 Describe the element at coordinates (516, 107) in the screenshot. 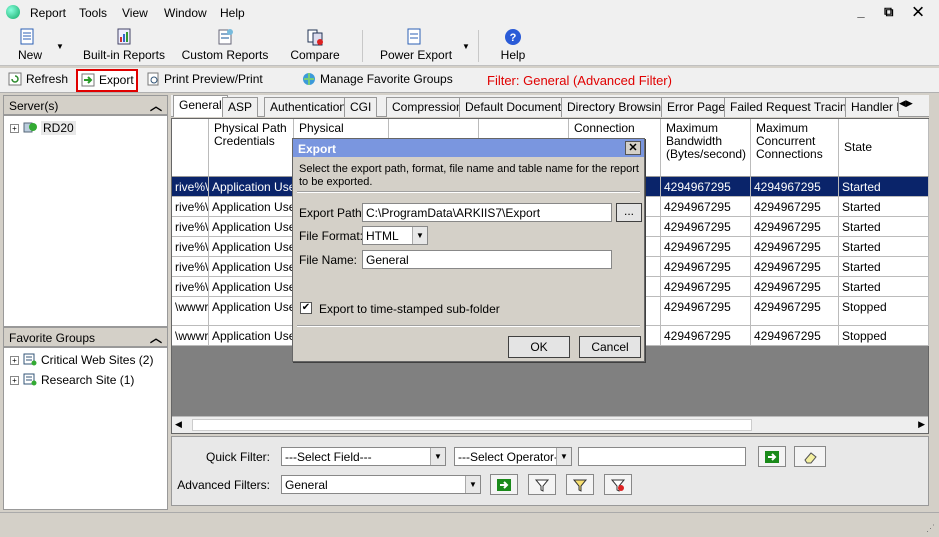

I see `tab-default-documents: Default Documents` at that location.